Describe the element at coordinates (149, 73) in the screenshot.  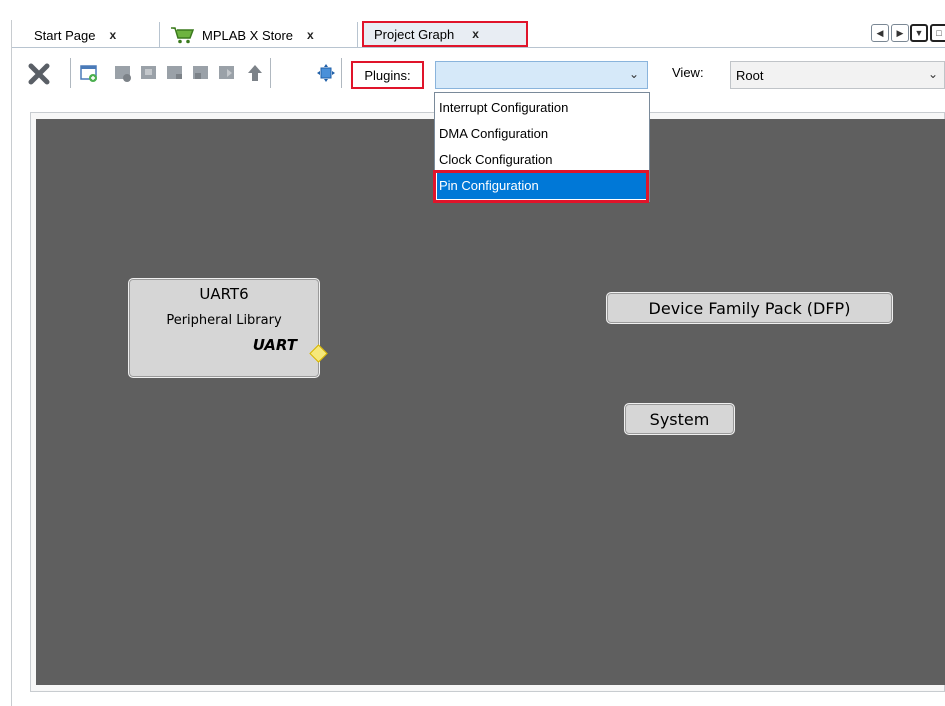
I see `export-icon` at that location.